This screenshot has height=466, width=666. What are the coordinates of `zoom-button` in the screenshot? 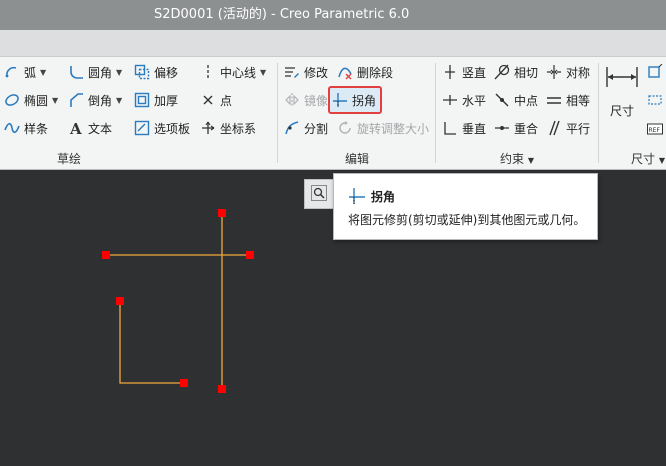 It's located at (319, 194).